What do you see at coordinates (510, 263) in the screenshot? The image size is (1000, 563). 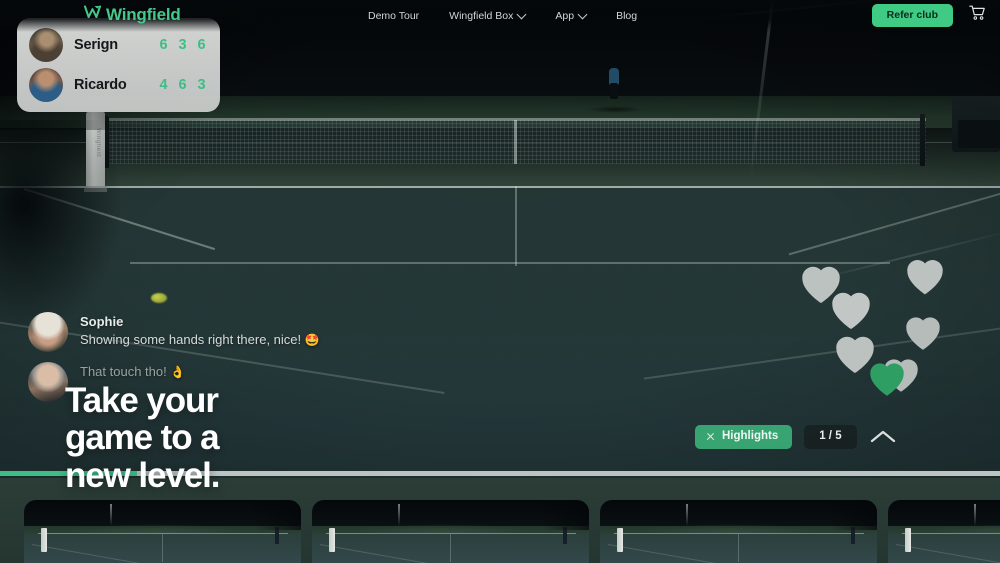 I see `court-line-service` at bounding box center [510, 263].